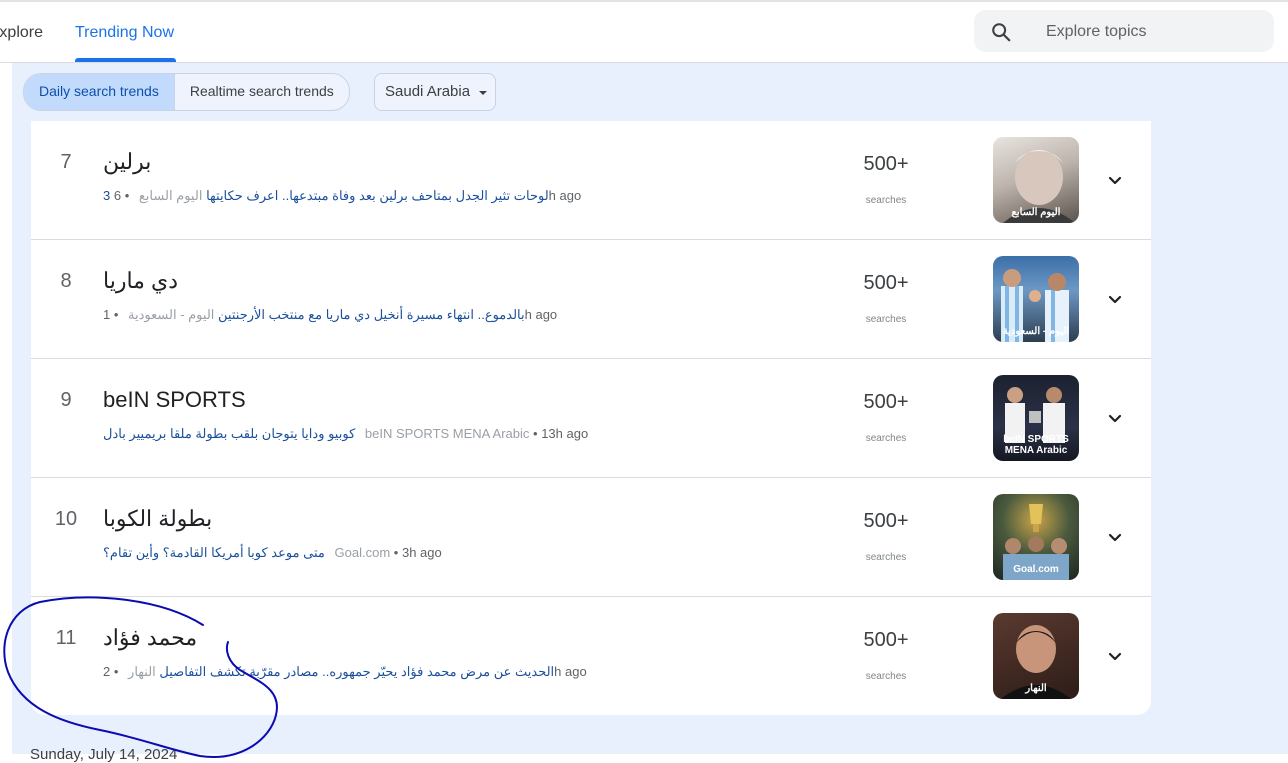 The width and height of the screenshot is (1288, 763). What do you see at coordinates (66, 519) in the screenshot?
I see `trend-rank: 10` at bounding box center [66, 519].